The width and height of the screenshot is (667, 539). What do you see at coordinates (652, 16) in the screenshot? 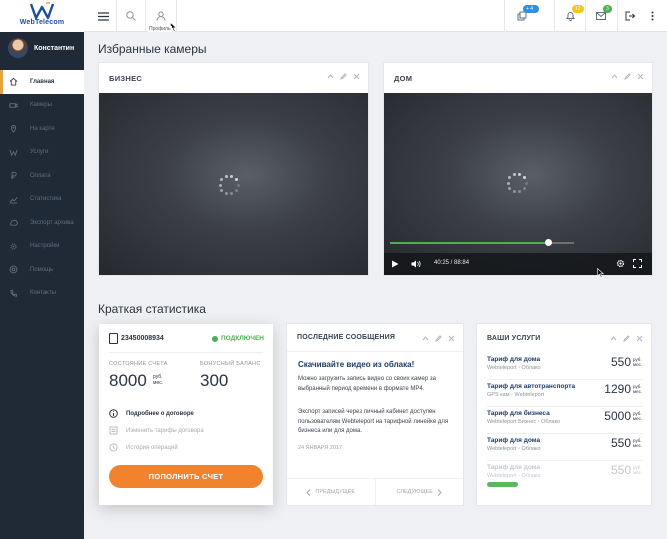
I see `more-button` at bounding box center [652, 16].